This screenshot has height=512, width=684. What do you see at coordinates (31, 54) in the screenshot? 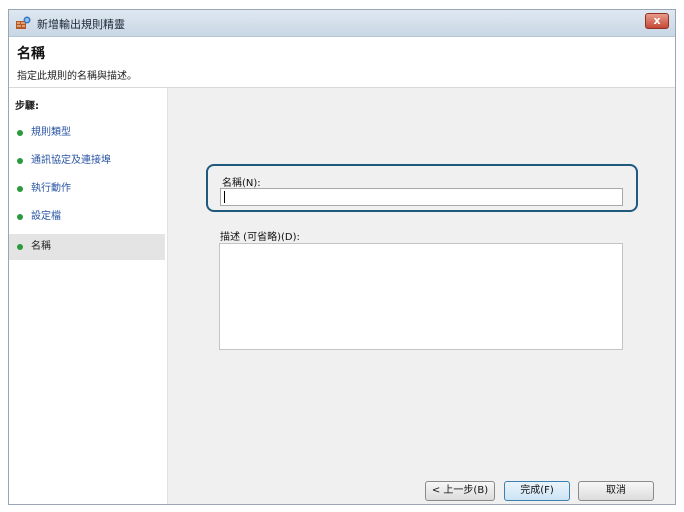
I see `page-title: 名稱` at bounding box center [31, 54].